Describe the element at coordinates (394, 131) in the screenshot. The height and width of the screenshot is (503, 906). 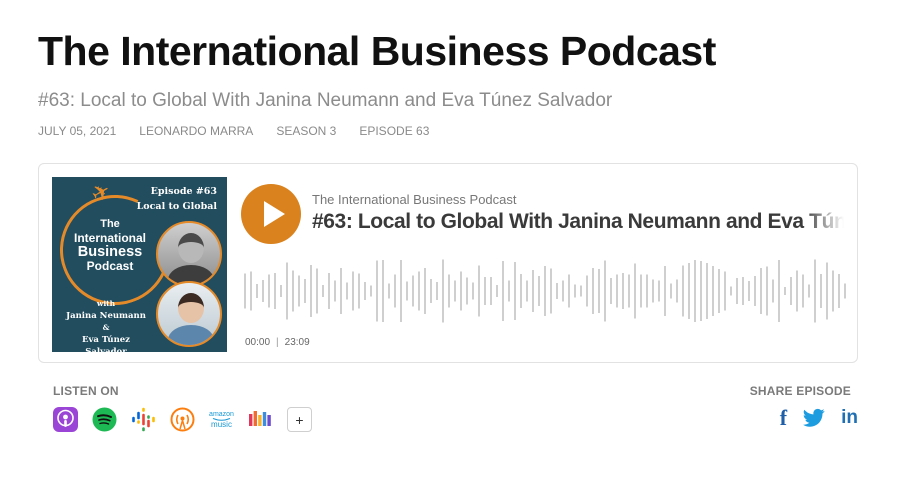
I see `episode-label: EPISODE 63` at that location.